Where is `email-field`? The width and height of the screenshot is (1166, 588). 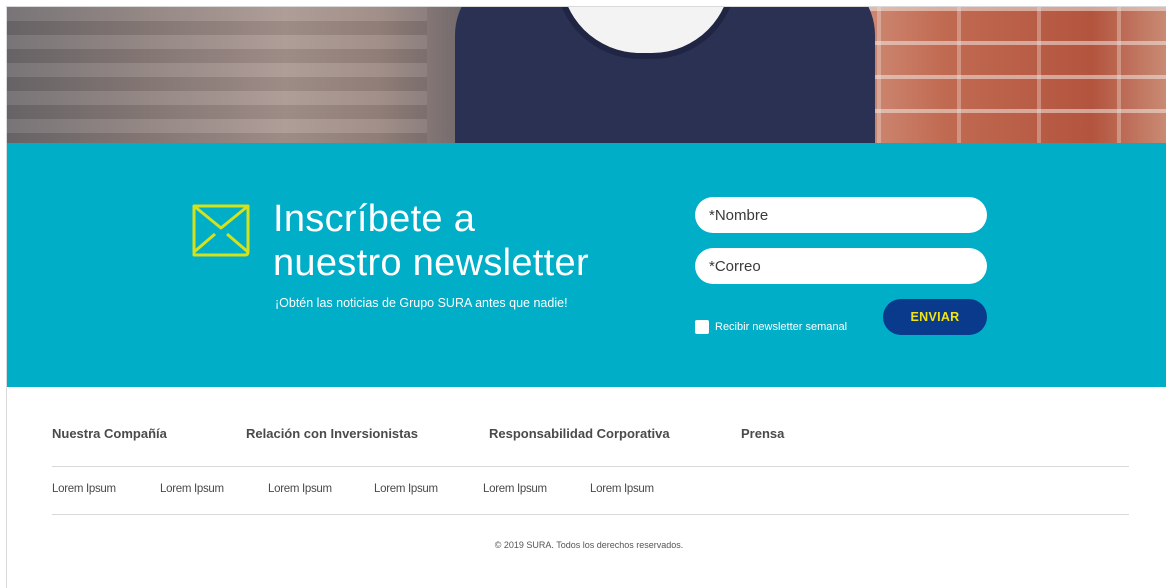
email-field is located at coordinates (841, 266).